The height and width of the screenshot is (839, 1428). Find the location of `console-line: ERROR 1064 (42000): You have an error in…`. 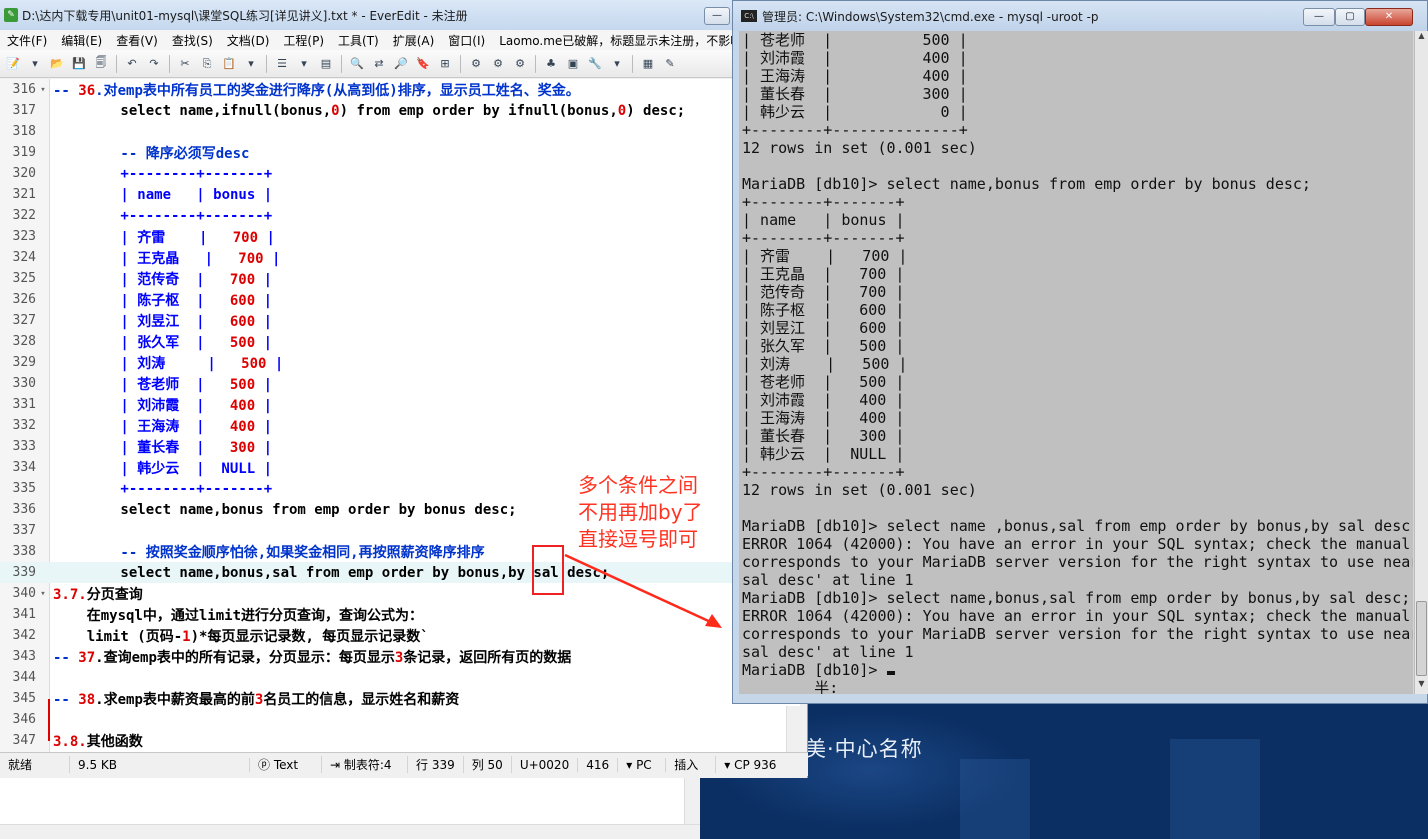

console-line: ERROR 1064 (42000): You have an error in… is located at coordinates (1077, 616).